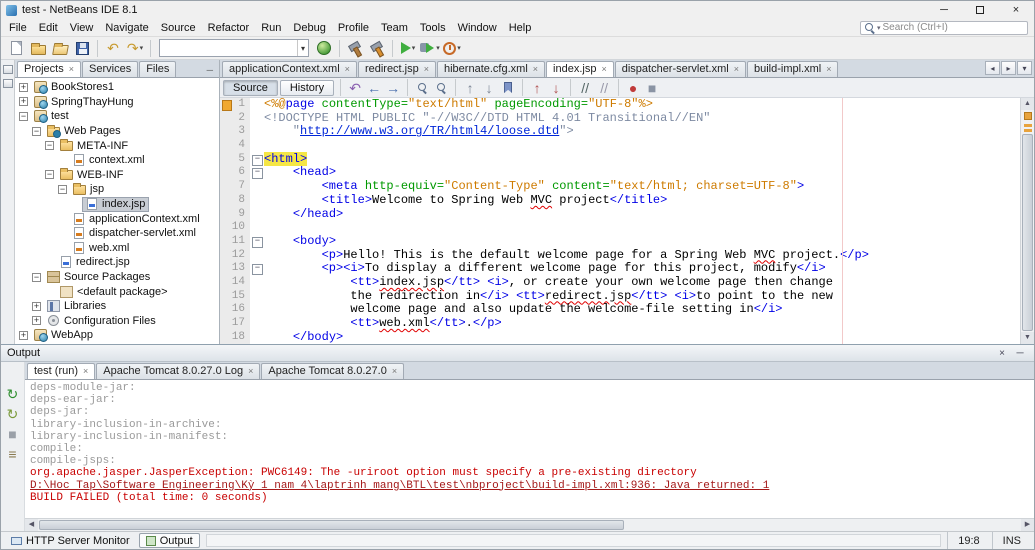 This screenshot has width=1035, height=550. Describe the element at coordinates (178, 28) in the screenshot. I see `menu-source: Source` at that location.